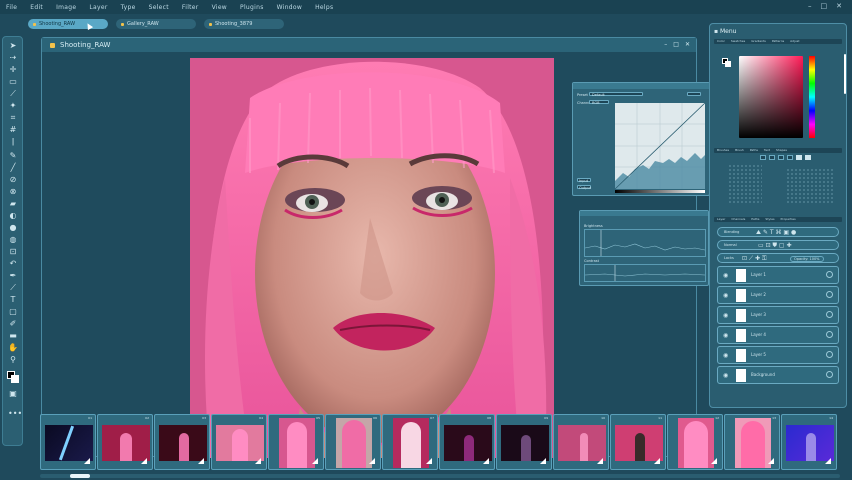 The height and width of the screenshot is (480, 852). What do you see at coordinates (13, 82) in the screenshot?
I see `marquee-icon: ▭` at bounding box center [13, 82].